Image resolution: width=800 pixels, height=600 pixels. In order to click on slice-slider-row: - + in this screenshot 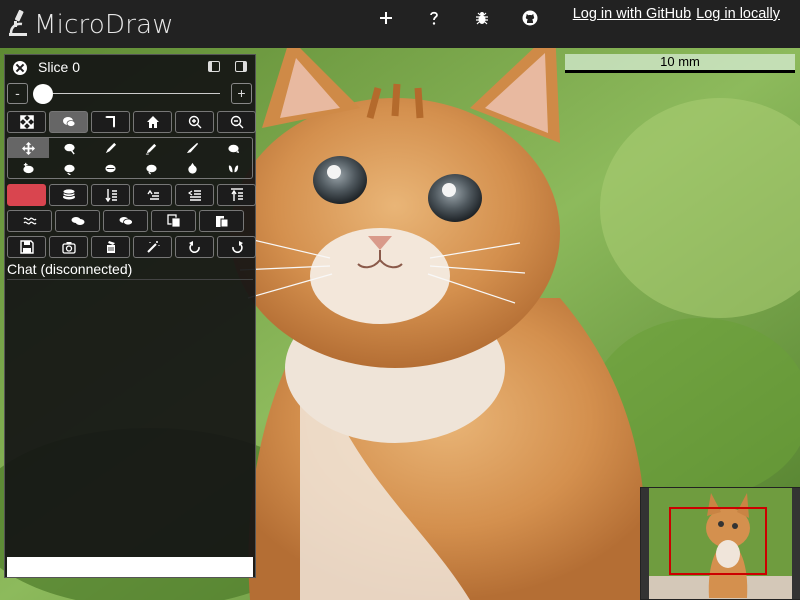, I will do `click(130, 94)`.